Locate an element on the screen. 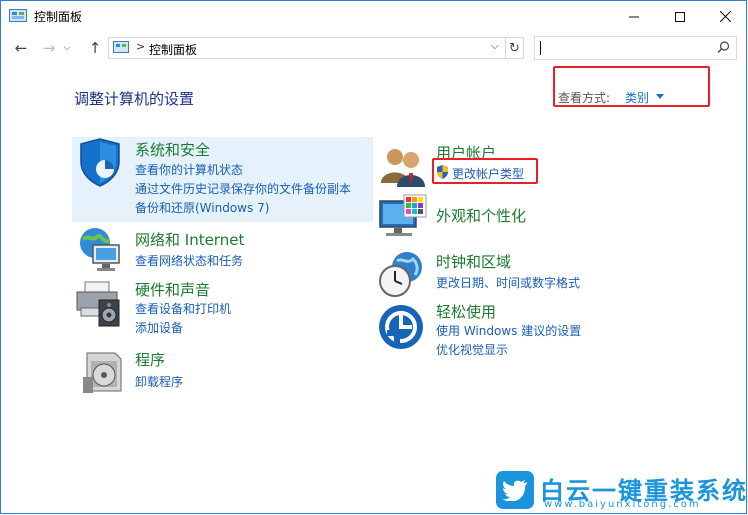 The image size is (748, 515). link-windows-recommended-settings: 使用 Windows 建议的设置 is located at coordinates (508, 330).